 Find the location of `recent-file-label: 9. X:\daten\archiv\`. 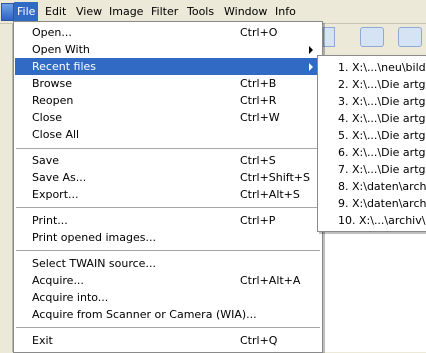

recent-file-label: 9. X:\daten\archiv\ is located at coordinates (382, 203).